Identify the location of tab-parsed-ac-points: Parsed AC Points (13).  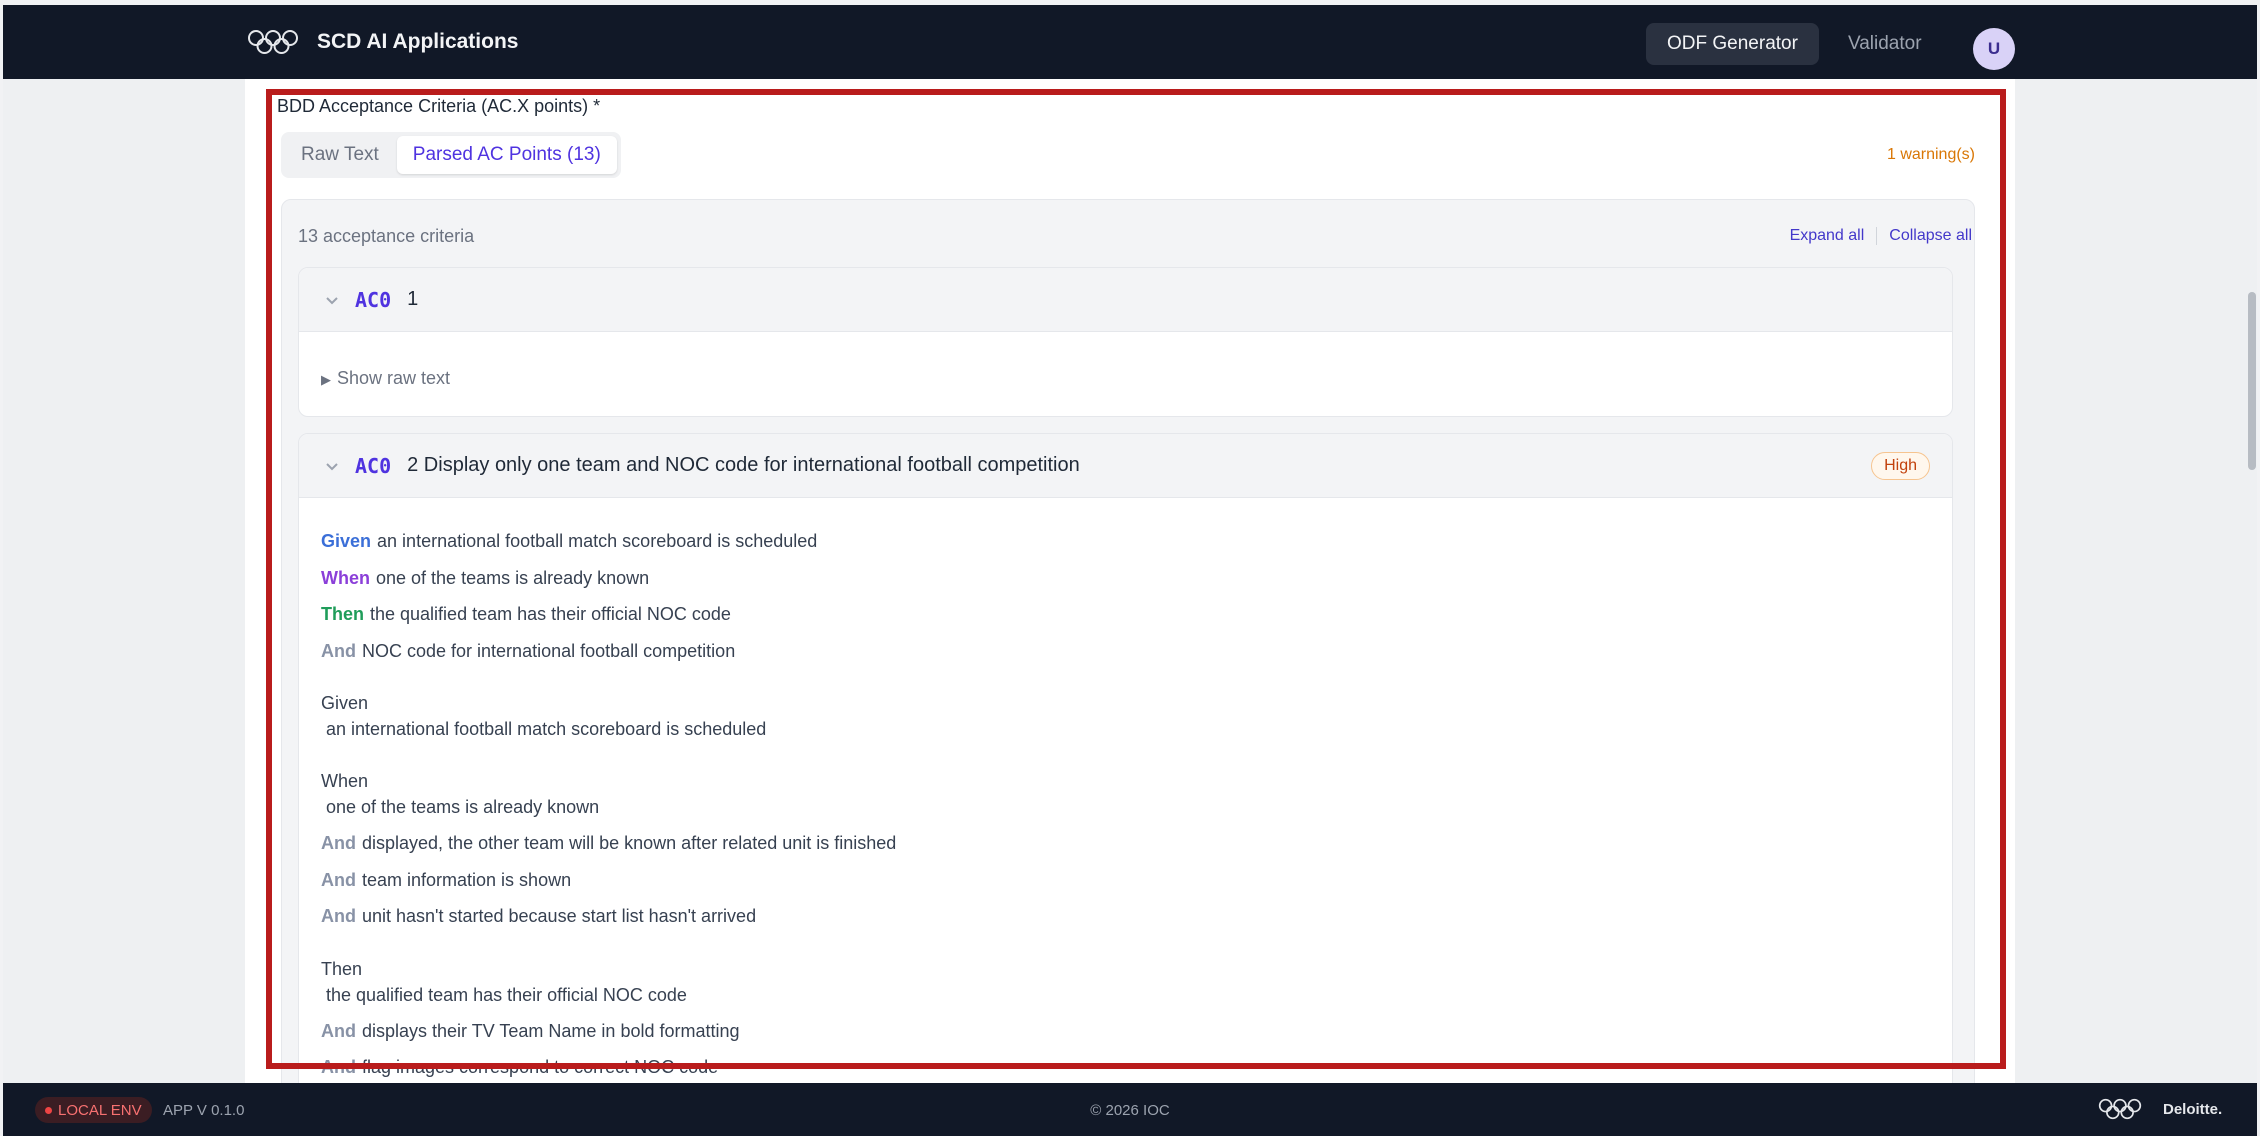
(506, 155).